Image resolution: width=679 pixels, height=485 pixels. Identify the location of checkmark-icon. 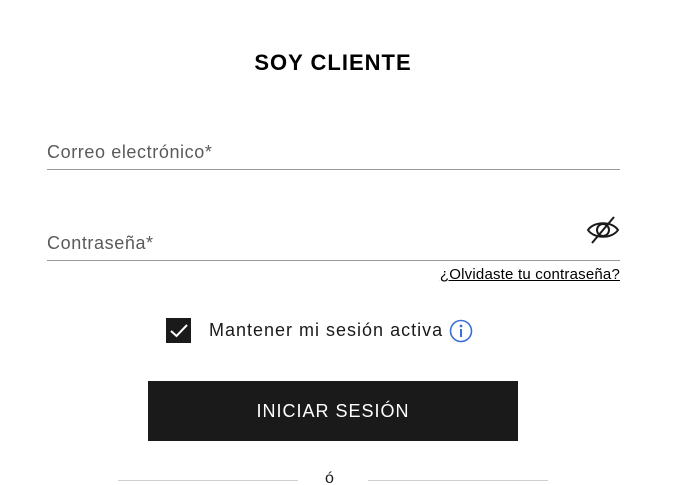
(178, 330).